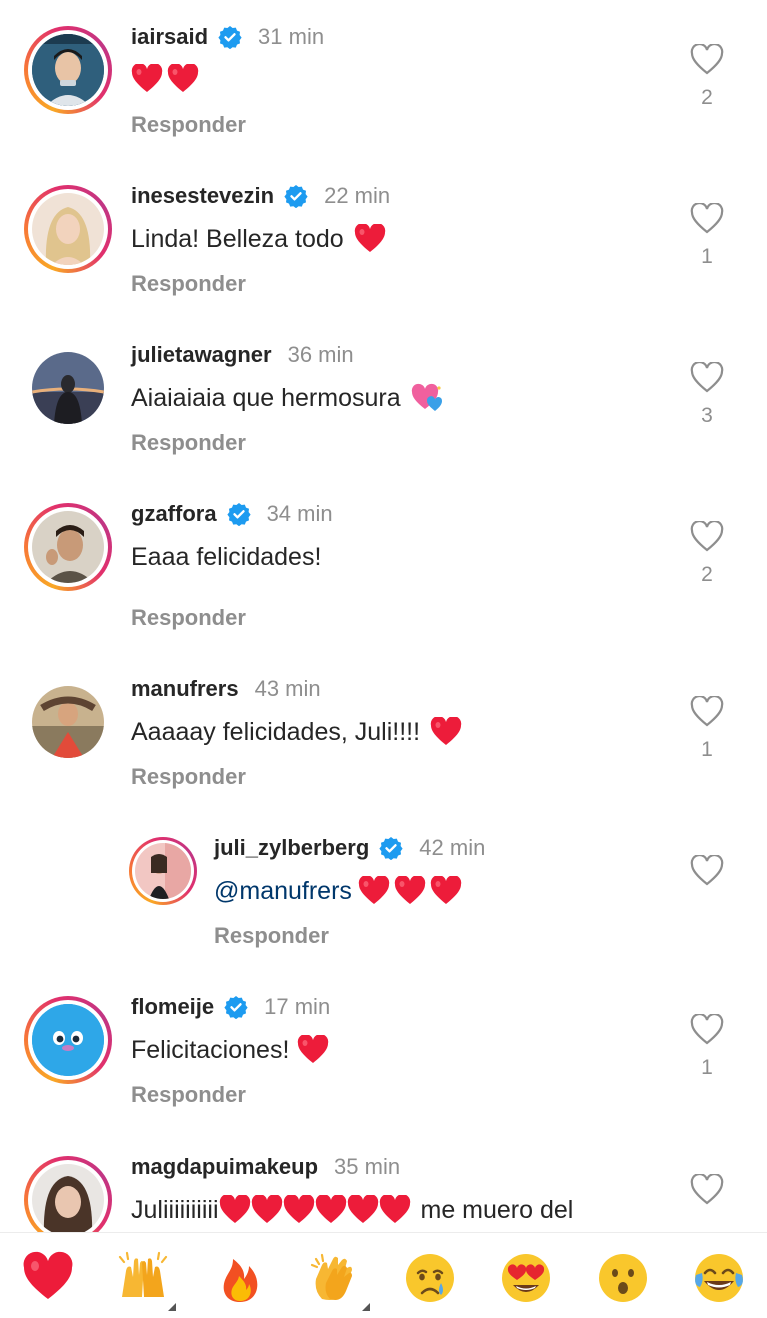  Describe the element at coordinates (297, 1006) in the screenshot. I see `comment-time: 17 min` at that location.